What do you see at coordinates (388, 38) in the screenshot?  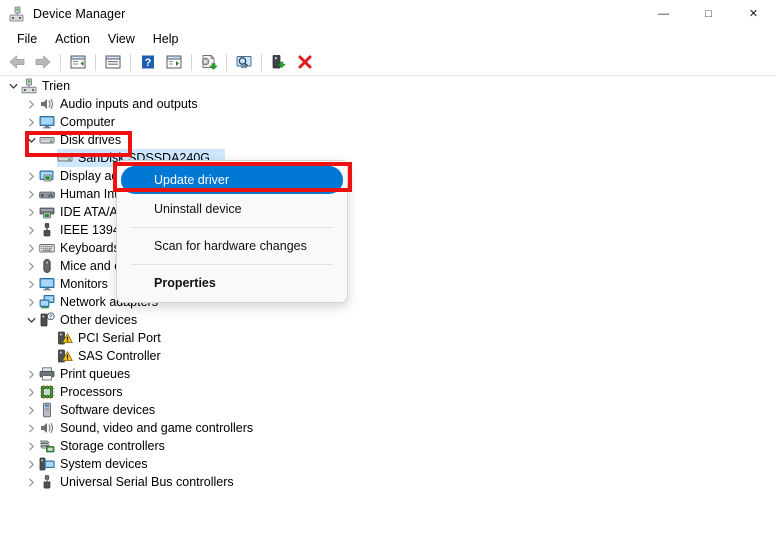 I see `menu-bar: File Action View Help` at bounding box center [388, 38].